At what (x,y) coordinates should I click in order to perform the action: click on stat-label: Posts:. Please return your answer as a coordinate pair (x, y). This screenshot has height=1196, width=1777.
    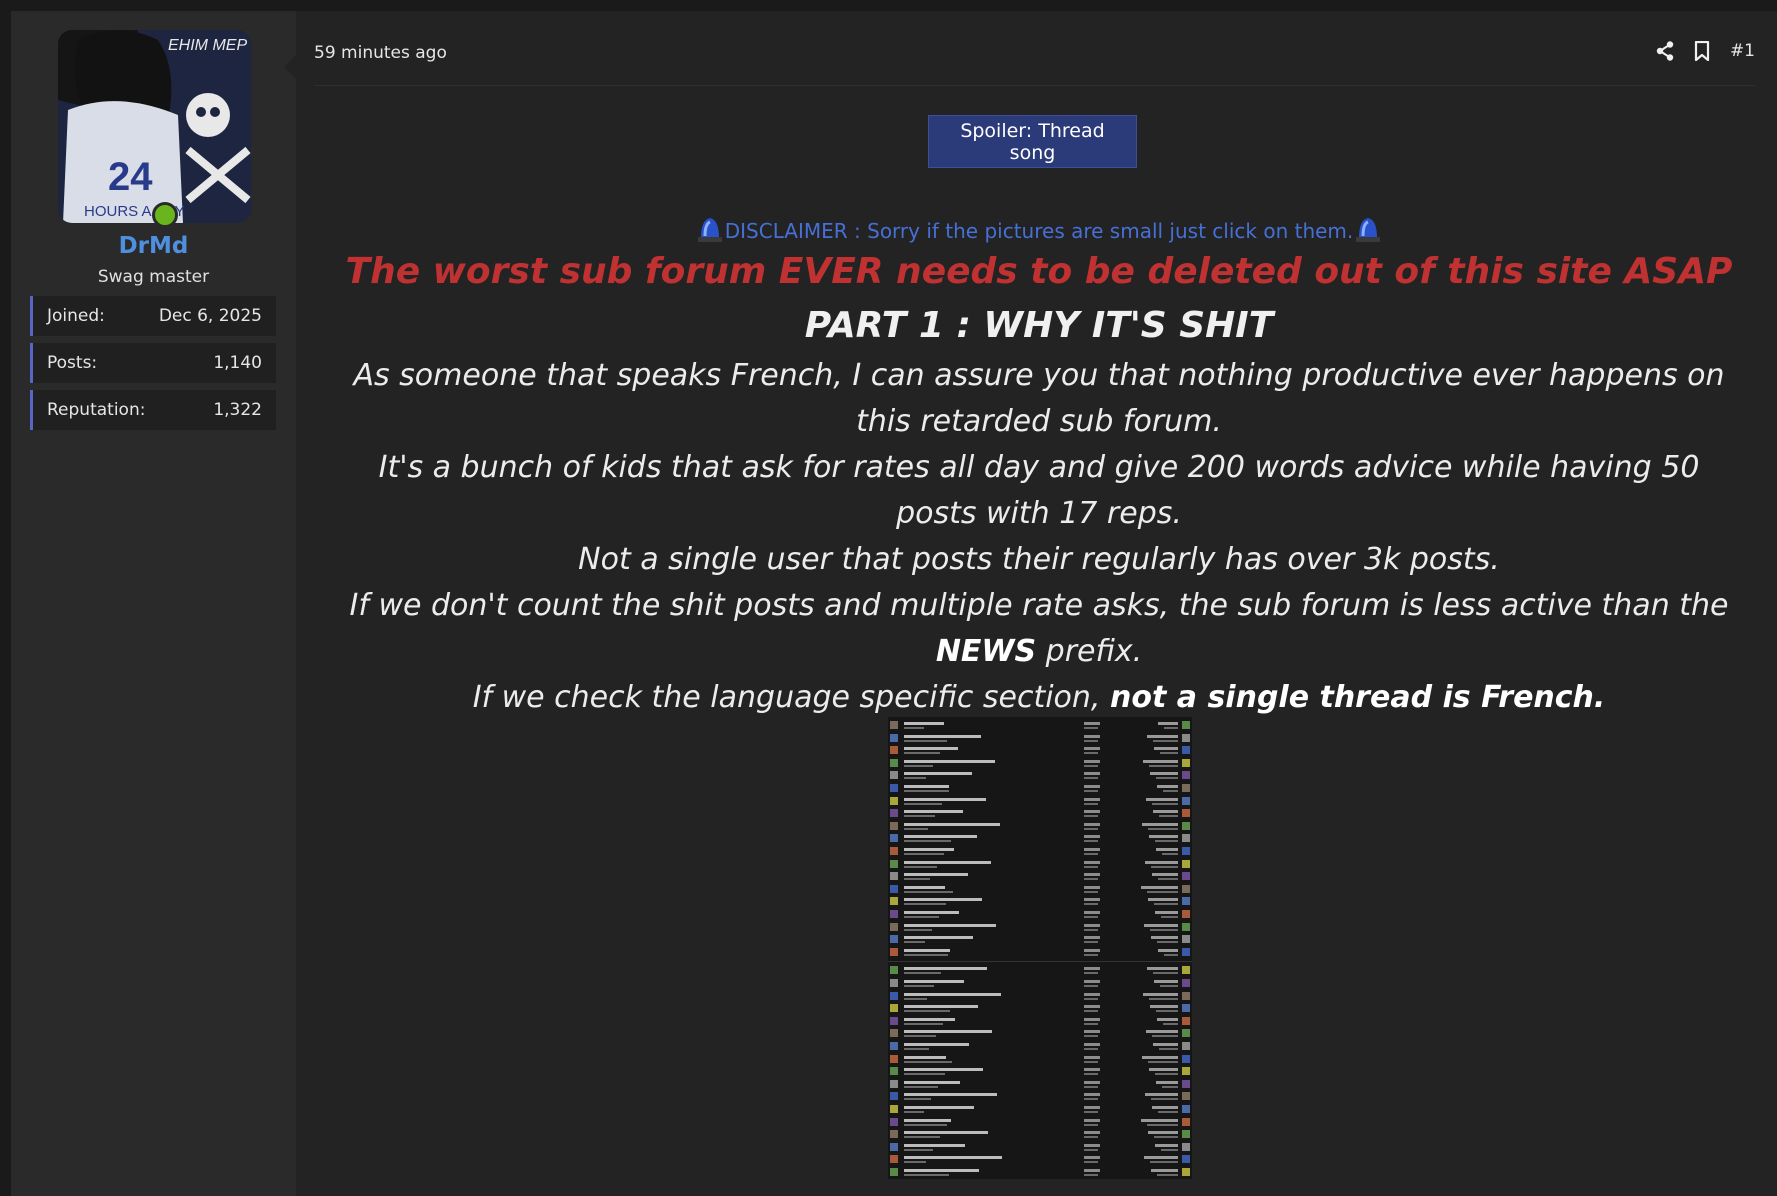
    Looking at the image, I should click on (72, 363).